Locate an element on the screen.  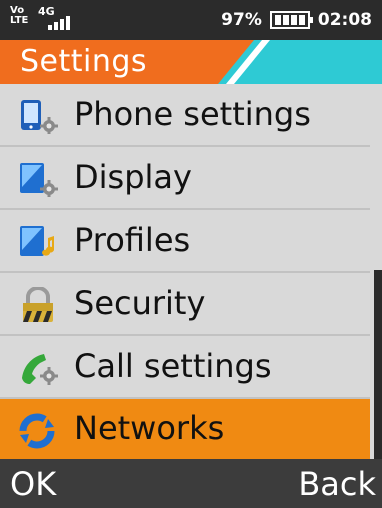
menu-item-label: Profiles is located at coordinates (132, 240).